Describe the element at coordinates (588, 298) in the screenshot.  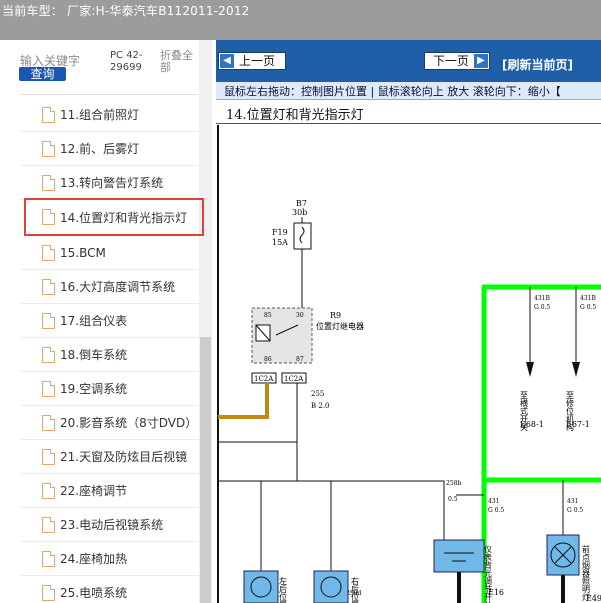
I see `wire-431b: 431B` at that location.